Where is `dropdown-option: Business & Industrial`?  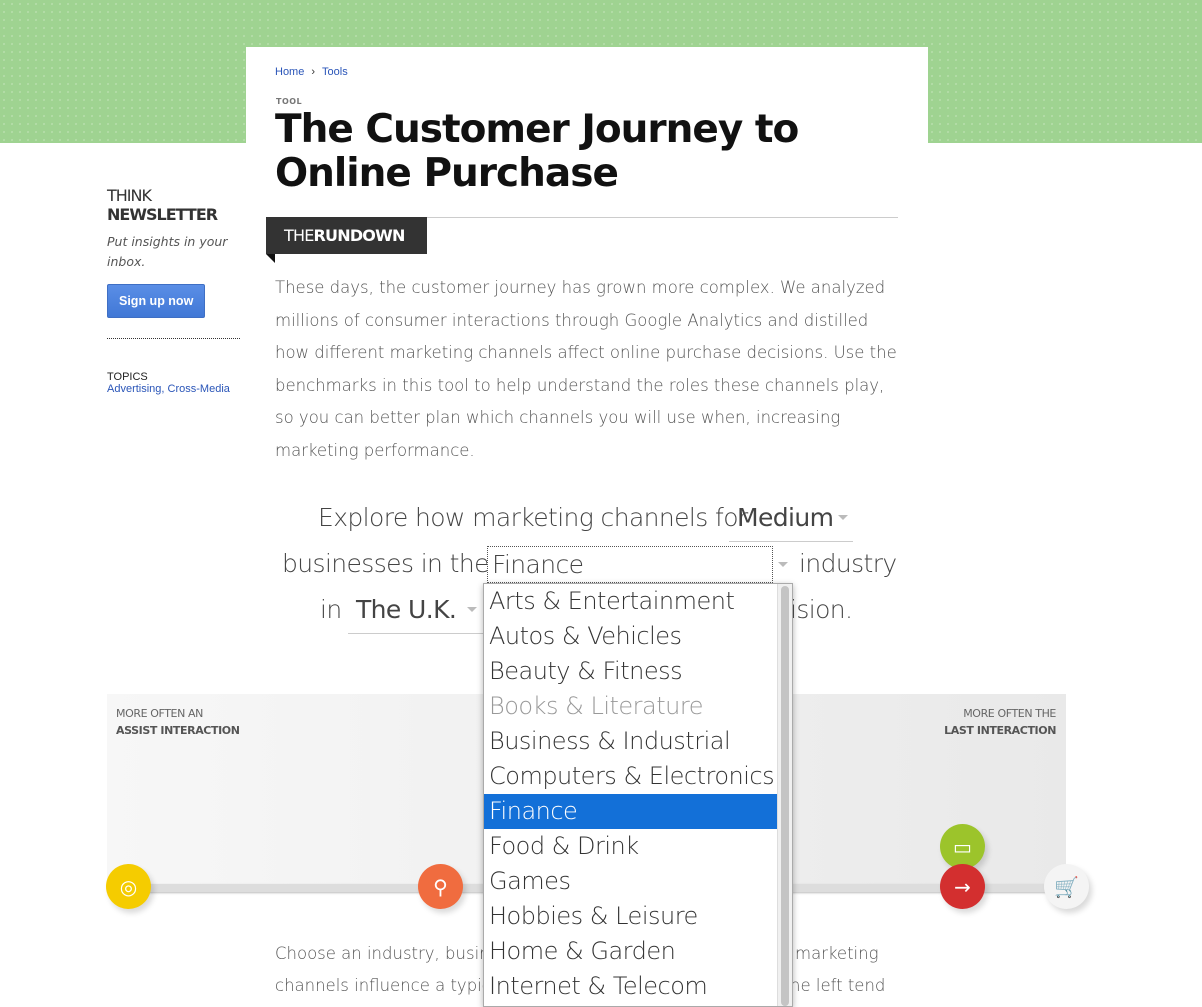
dropdown-option: Business & Industrial is located at coordinates (630, 741).